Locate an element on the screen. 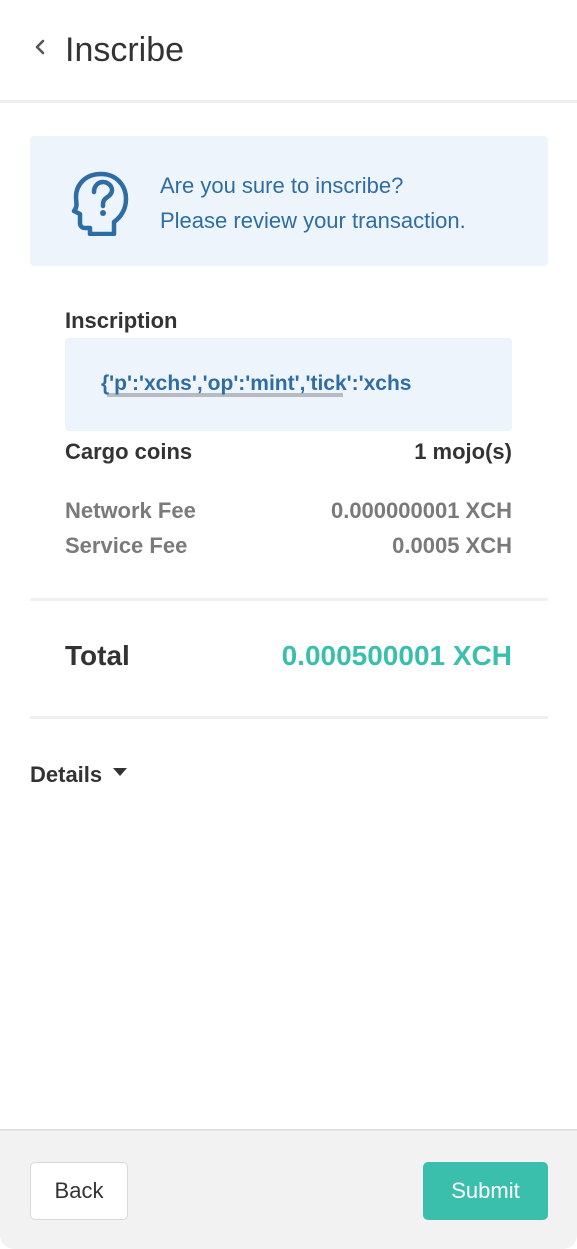 The width and height of the screenshot is (577, 1249). chevron-left-icon is located at coordinates (40, 46).